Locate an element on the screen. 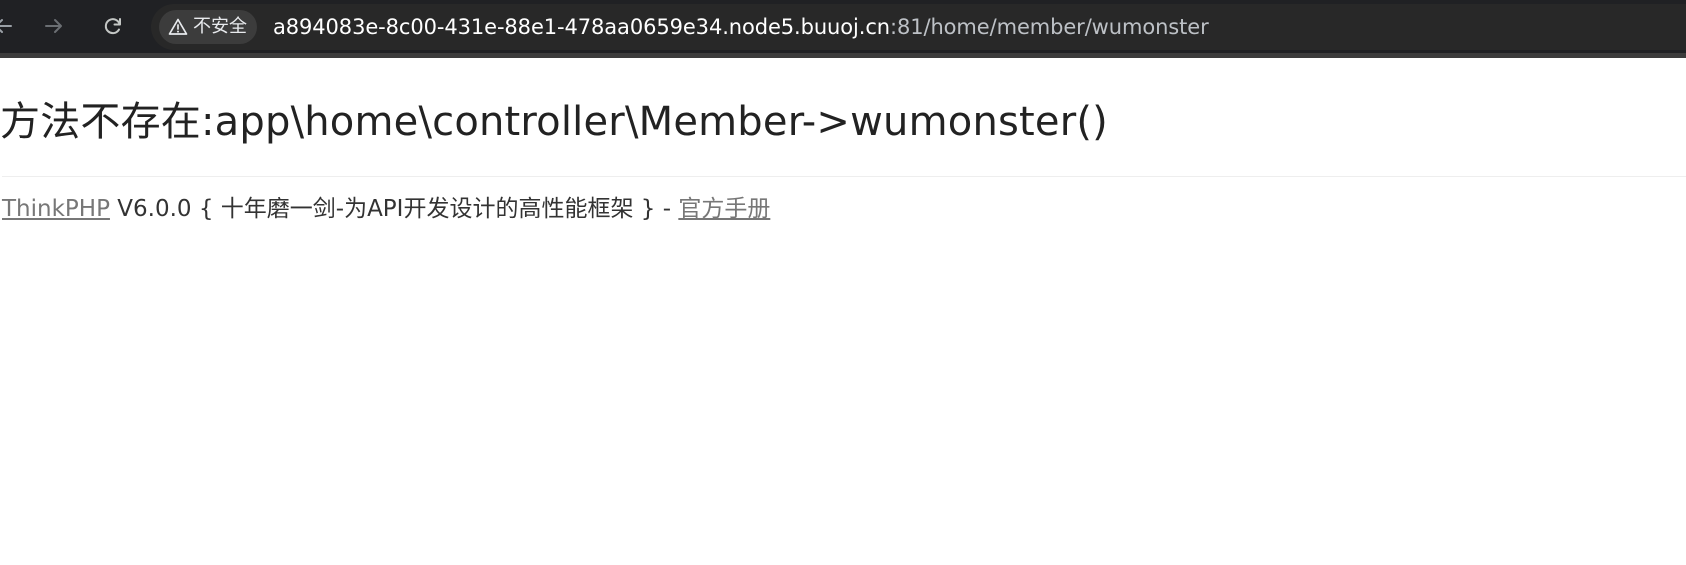 This screenshot has height=565, width=1686. forward-button is located at coordinates (54, 26).